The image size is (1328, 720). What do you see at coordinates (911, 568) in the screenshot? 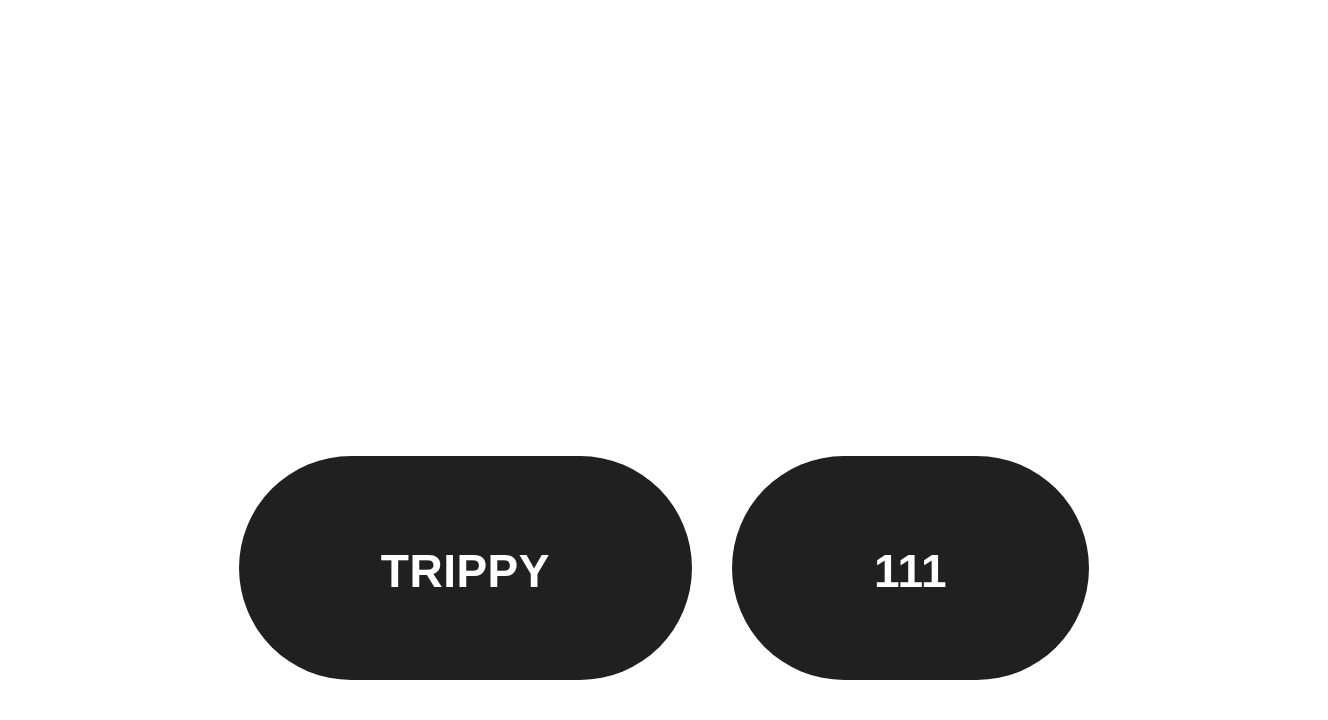
I see `pill-button: 111` at bounding box center [911, 568].